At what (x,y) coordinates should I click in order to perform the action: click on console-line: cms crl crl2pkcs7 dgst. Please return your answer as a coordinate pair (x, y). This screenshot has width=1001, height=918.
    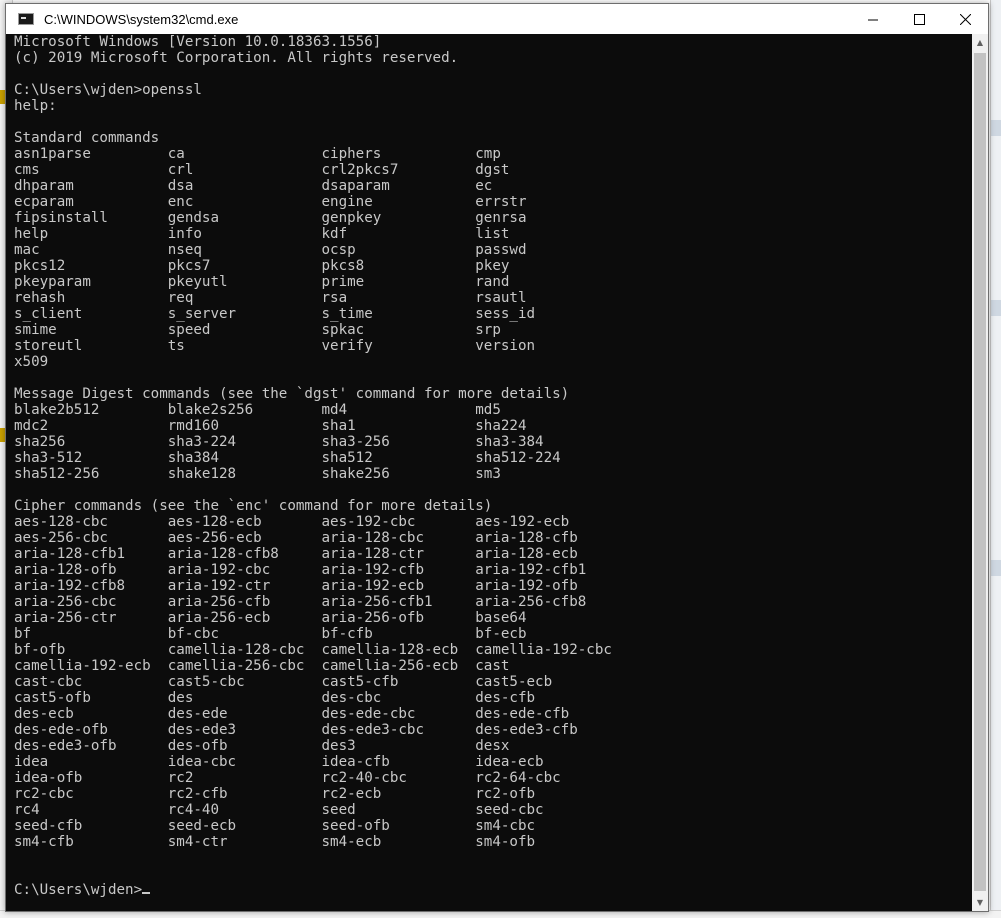
    Looking at the image, I should click on (262, 170).